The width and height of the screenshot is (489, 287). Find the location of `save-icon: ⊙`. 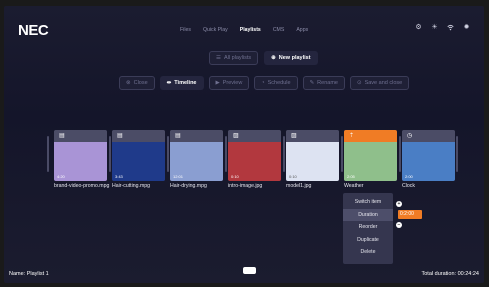

save-icon: ⊙ is located at coordinates (359, 83).